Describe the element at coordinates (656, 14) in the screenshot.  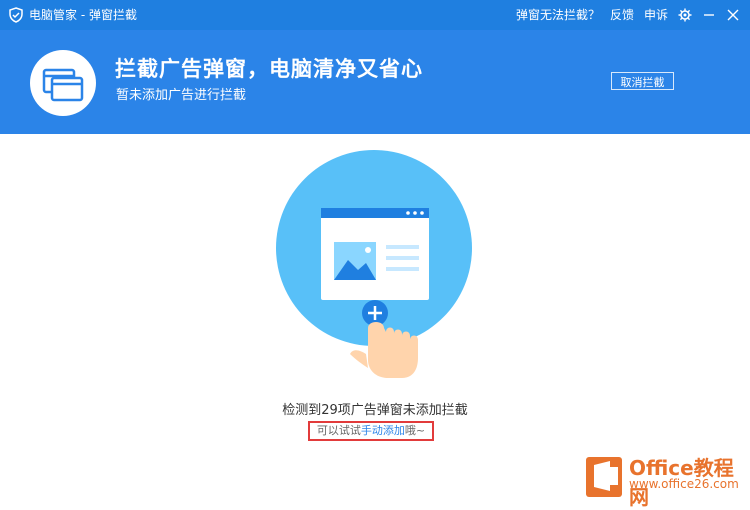
I see `appeal-link: 申诉` at that location.